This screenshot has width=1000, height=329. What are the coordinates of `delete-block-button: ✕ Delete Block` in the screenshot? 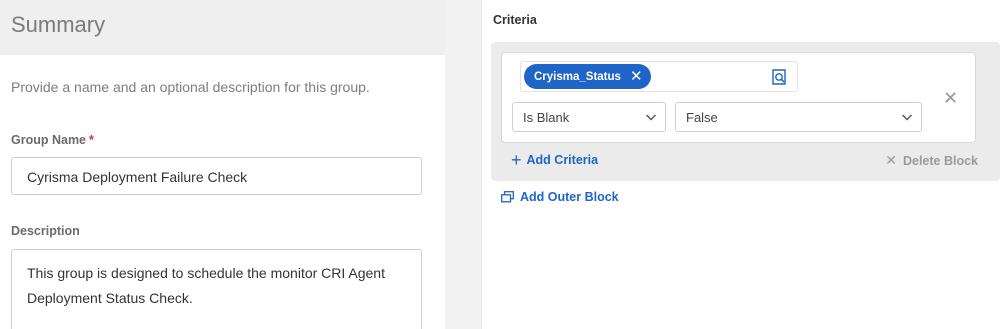 It's located at (931, 160).